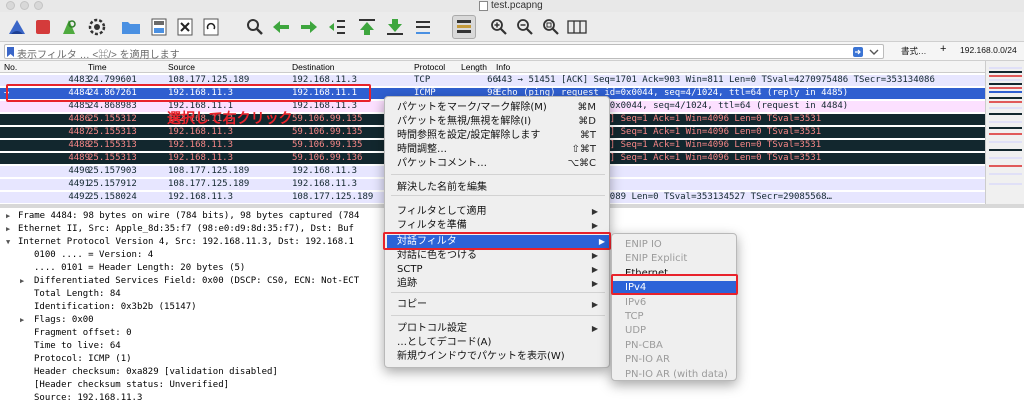 This screenshot has height=405, width=1024. Describe the element at coordinates (636, 302) in the screenshot. I see `submenu-item: IPv6` at that location.